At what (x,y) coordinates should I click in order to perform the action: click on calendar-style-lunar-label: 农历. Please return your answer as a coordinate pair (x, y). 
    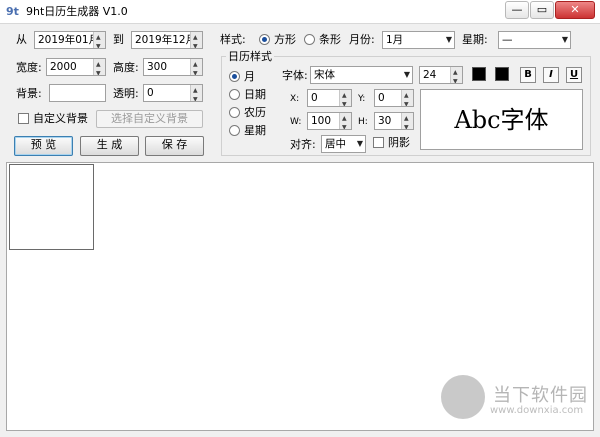
    Looking at the image, I should click on (255, 112).